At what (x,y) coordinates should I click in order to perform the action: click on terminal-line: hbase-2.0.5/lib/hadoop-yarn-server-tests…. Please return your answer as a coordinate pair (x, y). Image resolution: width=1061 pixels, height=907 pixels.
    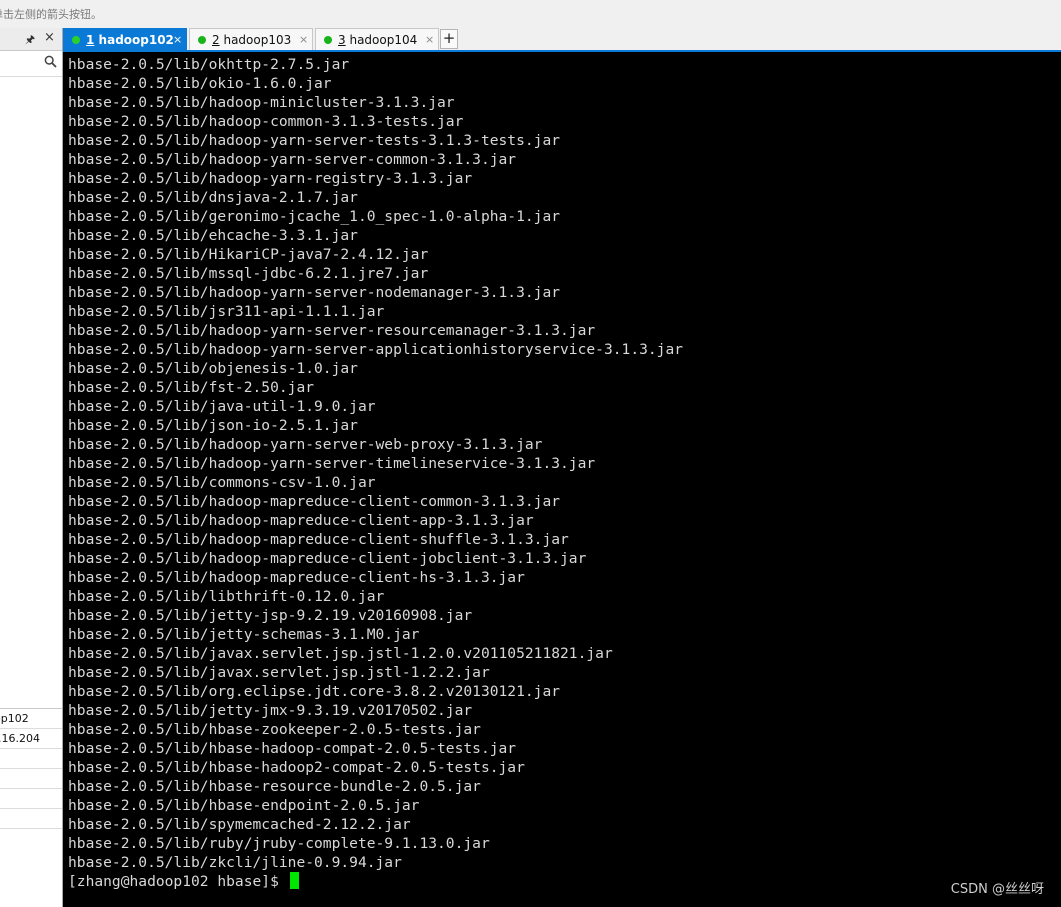
    Looking at the image, I should click on (314, 140).